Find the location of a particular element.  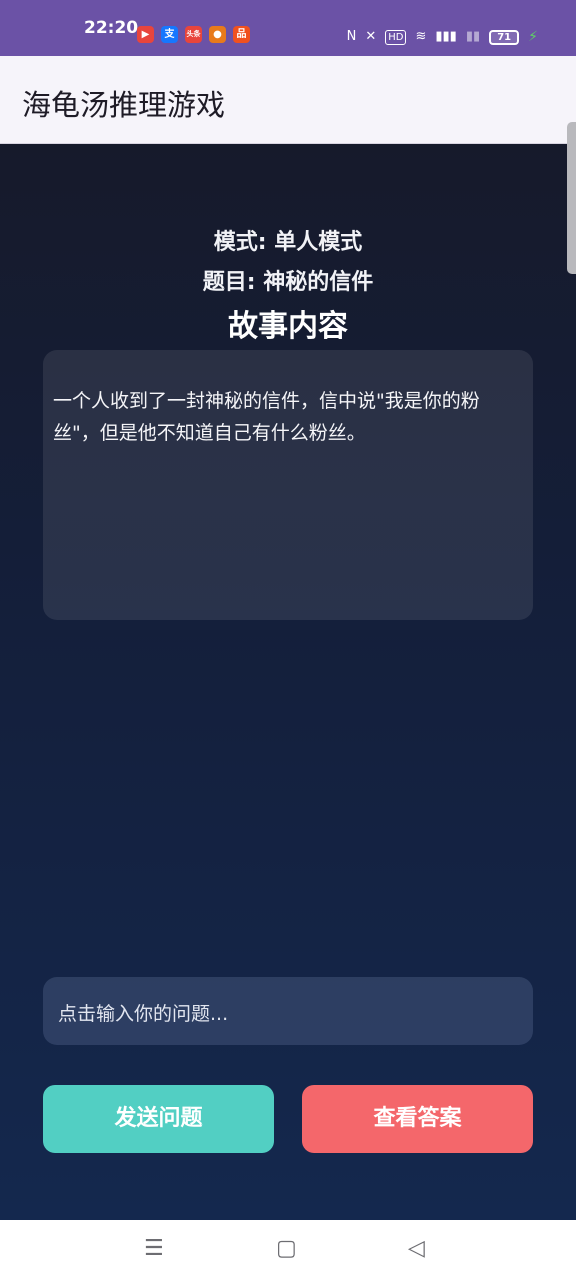

notification-icons: ▶ 支 头条 ● 品 is located at coordinates (193, 36).